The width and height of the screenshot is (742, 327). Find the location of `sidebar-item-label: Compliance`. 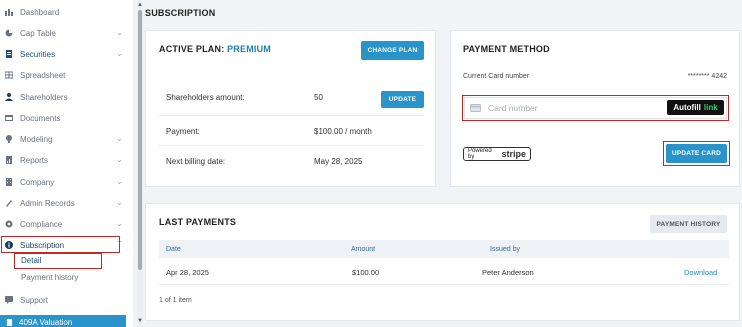

sidebar-item-label: Compliance is located at coordinates (41, 224).